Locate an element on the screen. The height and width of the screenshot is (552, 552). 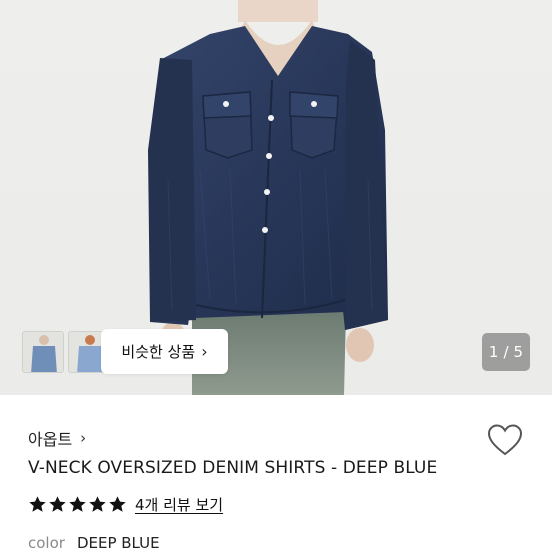
color-option: color DEEP BLUE is located at coordinates (94, 543).